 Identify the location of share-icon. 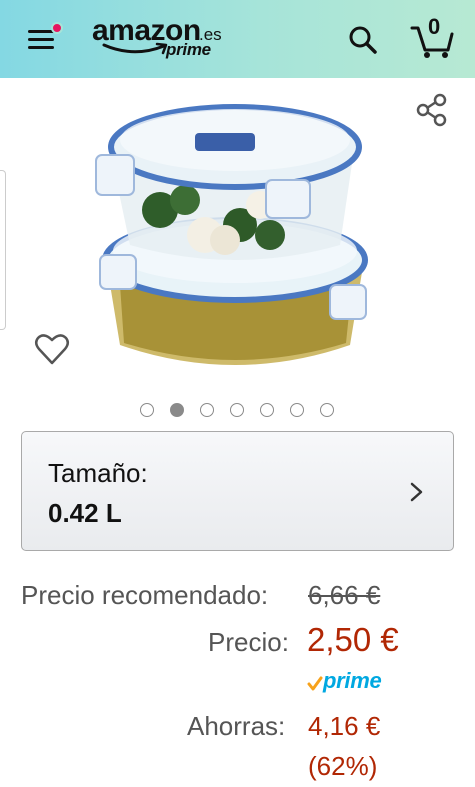
(431, 110).